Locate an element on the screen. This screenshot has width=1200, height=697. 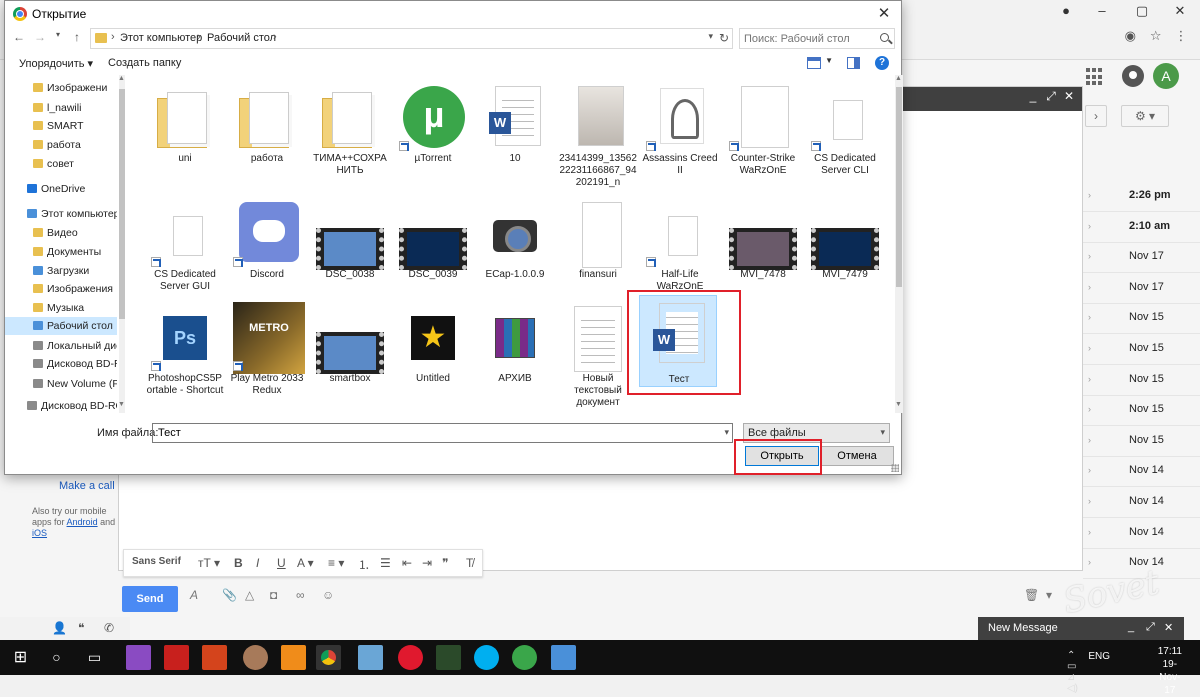
file-item: Half-Life WaRzOnE is located at coordinates (680, 245).